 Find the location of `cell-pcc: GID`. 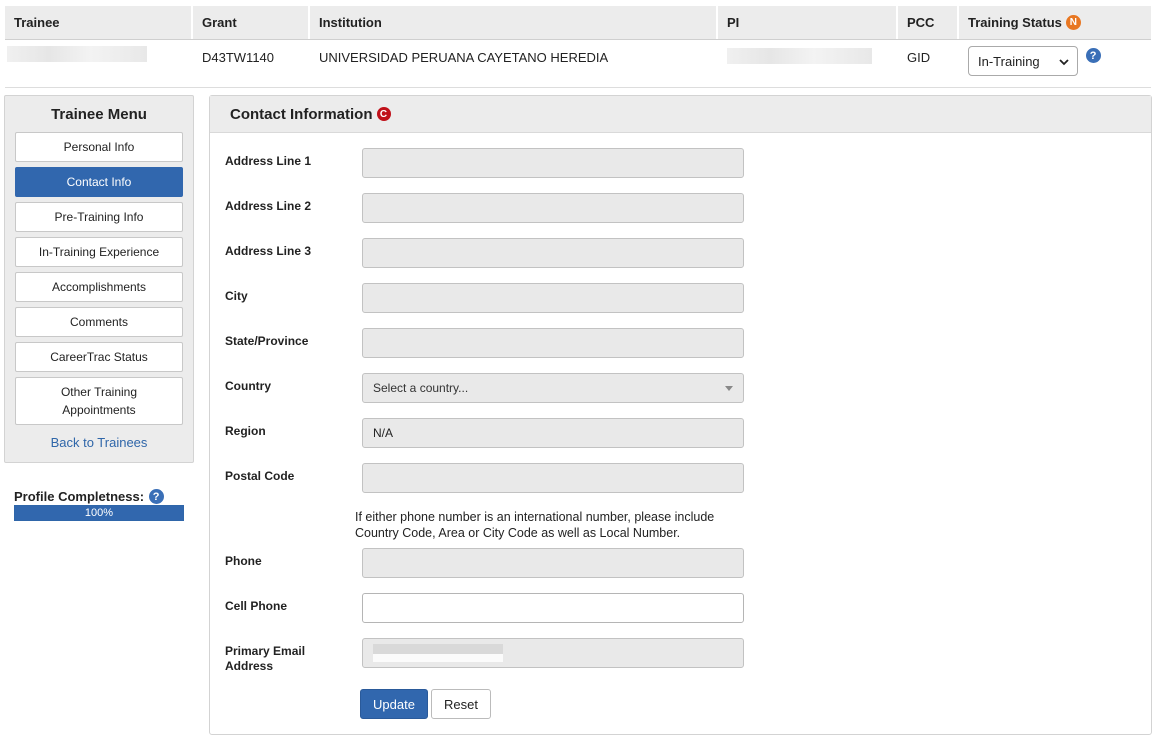

cell-pcc: GID is located at coordinates (919, 57).